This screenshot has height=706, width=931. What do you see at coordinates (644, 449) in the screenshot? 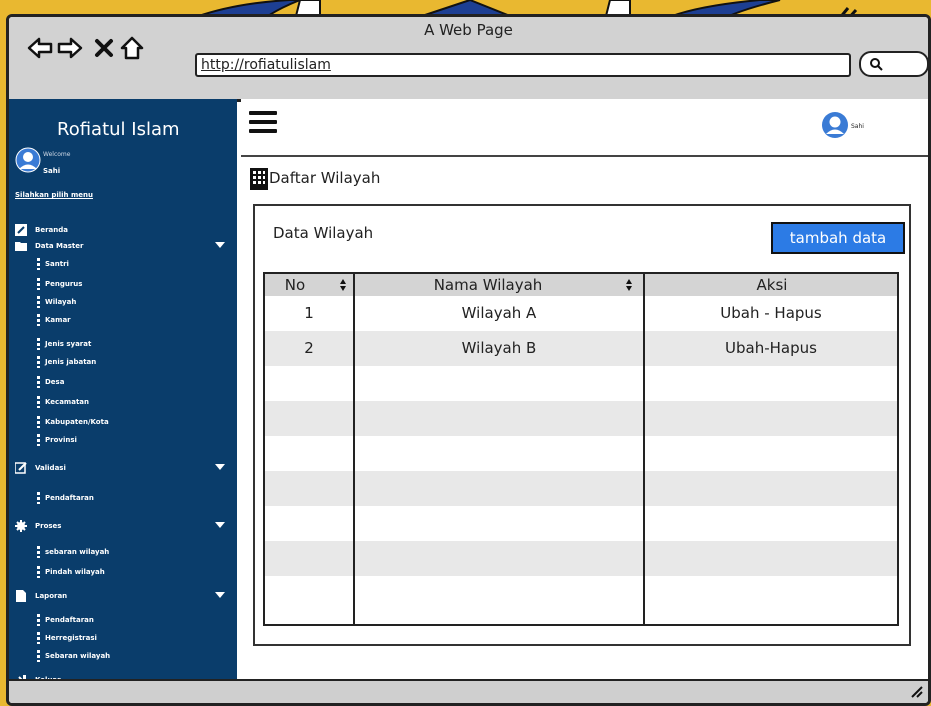
I see `column-divider` at bounding box center [644, 449].